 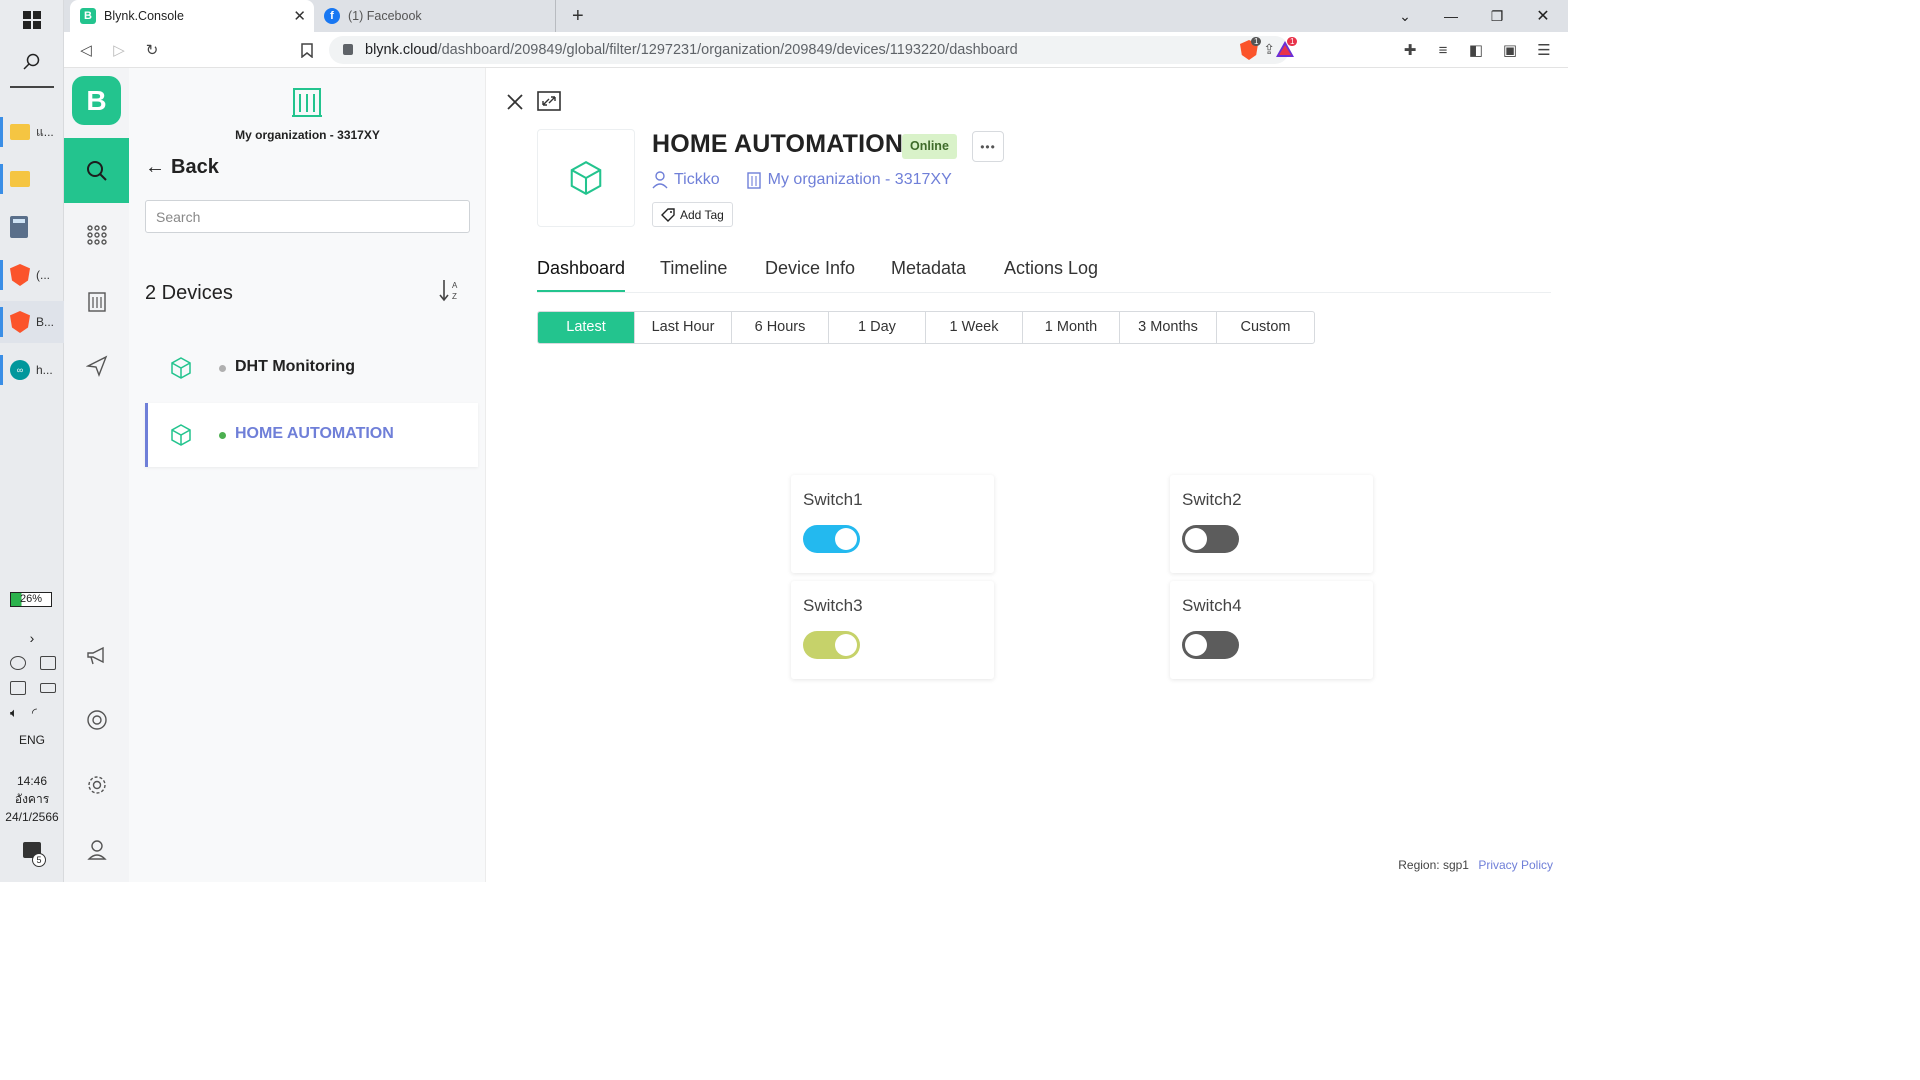 What do you see at coordinates (96, 475) in the screenshot?
I see `app-navigation-rail: B` at bounding box center [96, 475].